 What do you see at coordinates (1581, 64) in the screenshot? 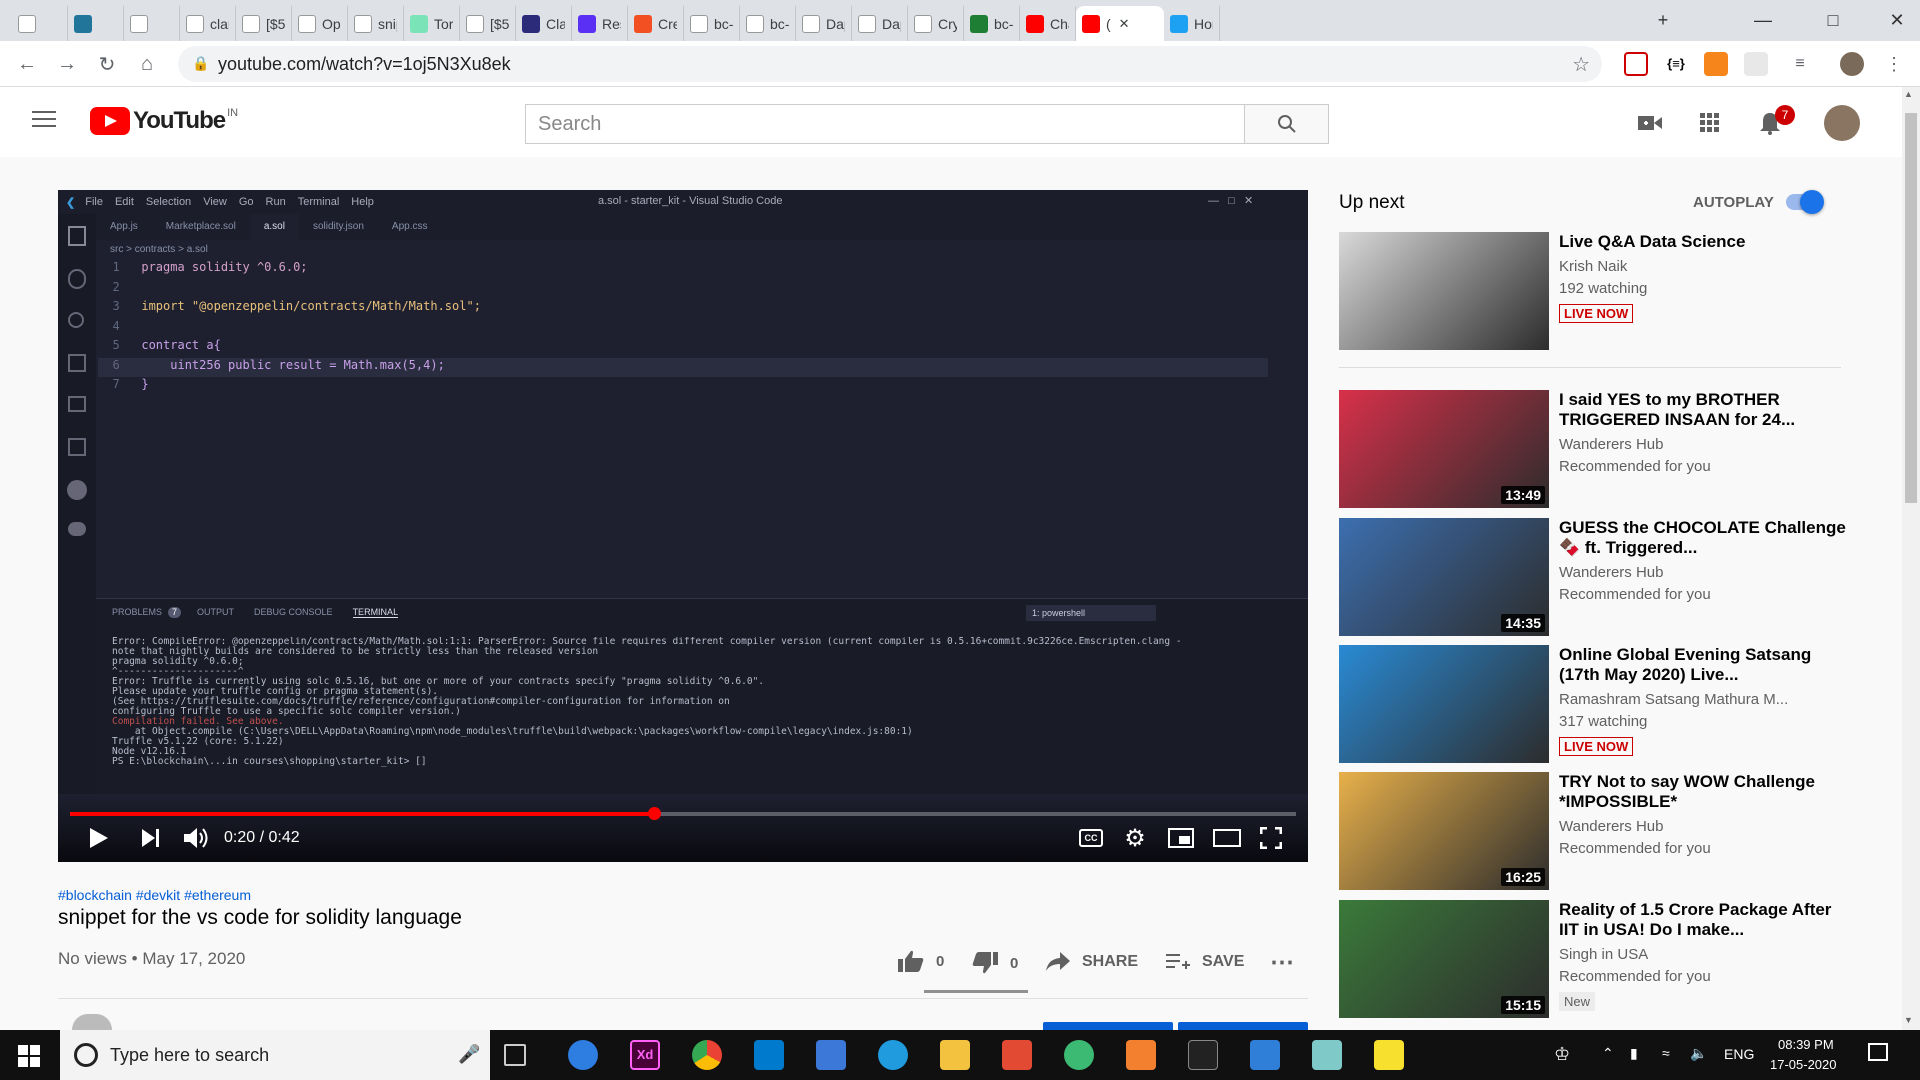
I see `bookmark-star-icon: ☆` at bounding box center [1581, 64].